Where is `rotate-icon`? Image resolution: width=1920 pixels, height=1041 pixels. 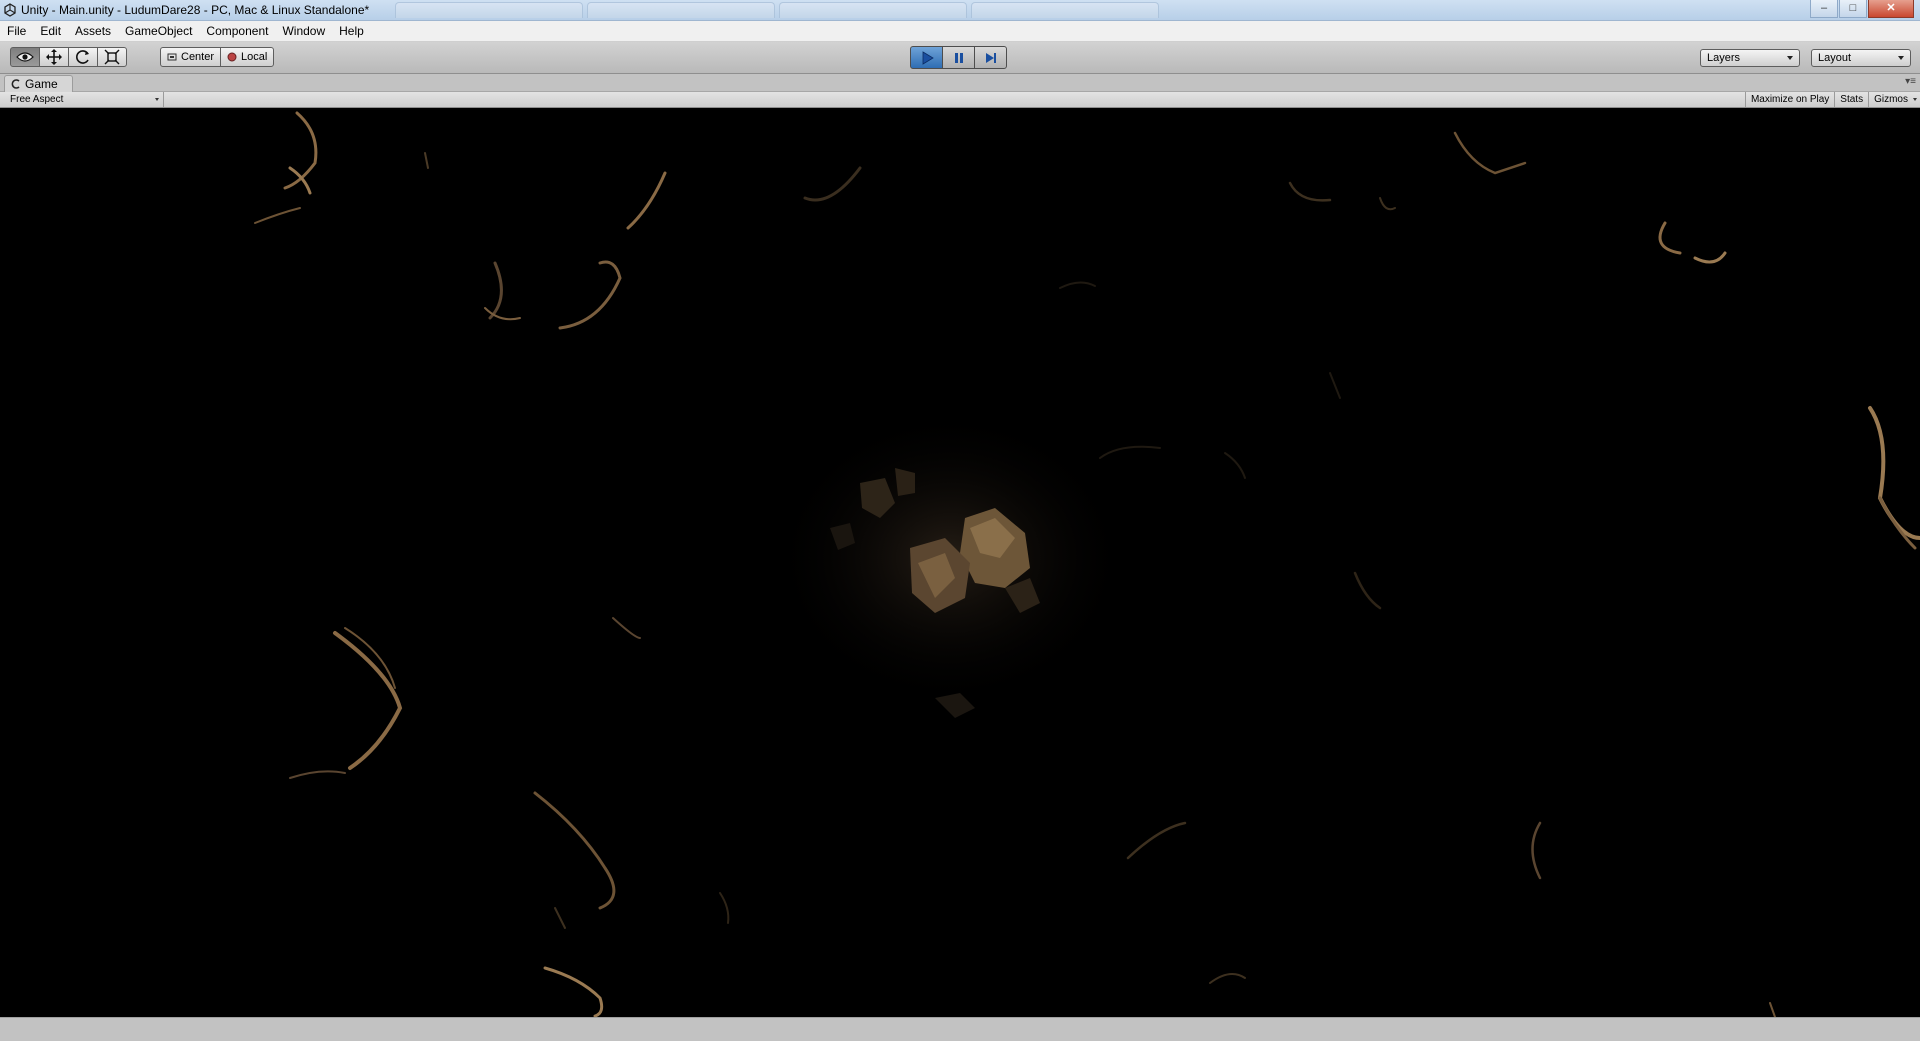 rotate-icon is located at coordinates (82, 57).